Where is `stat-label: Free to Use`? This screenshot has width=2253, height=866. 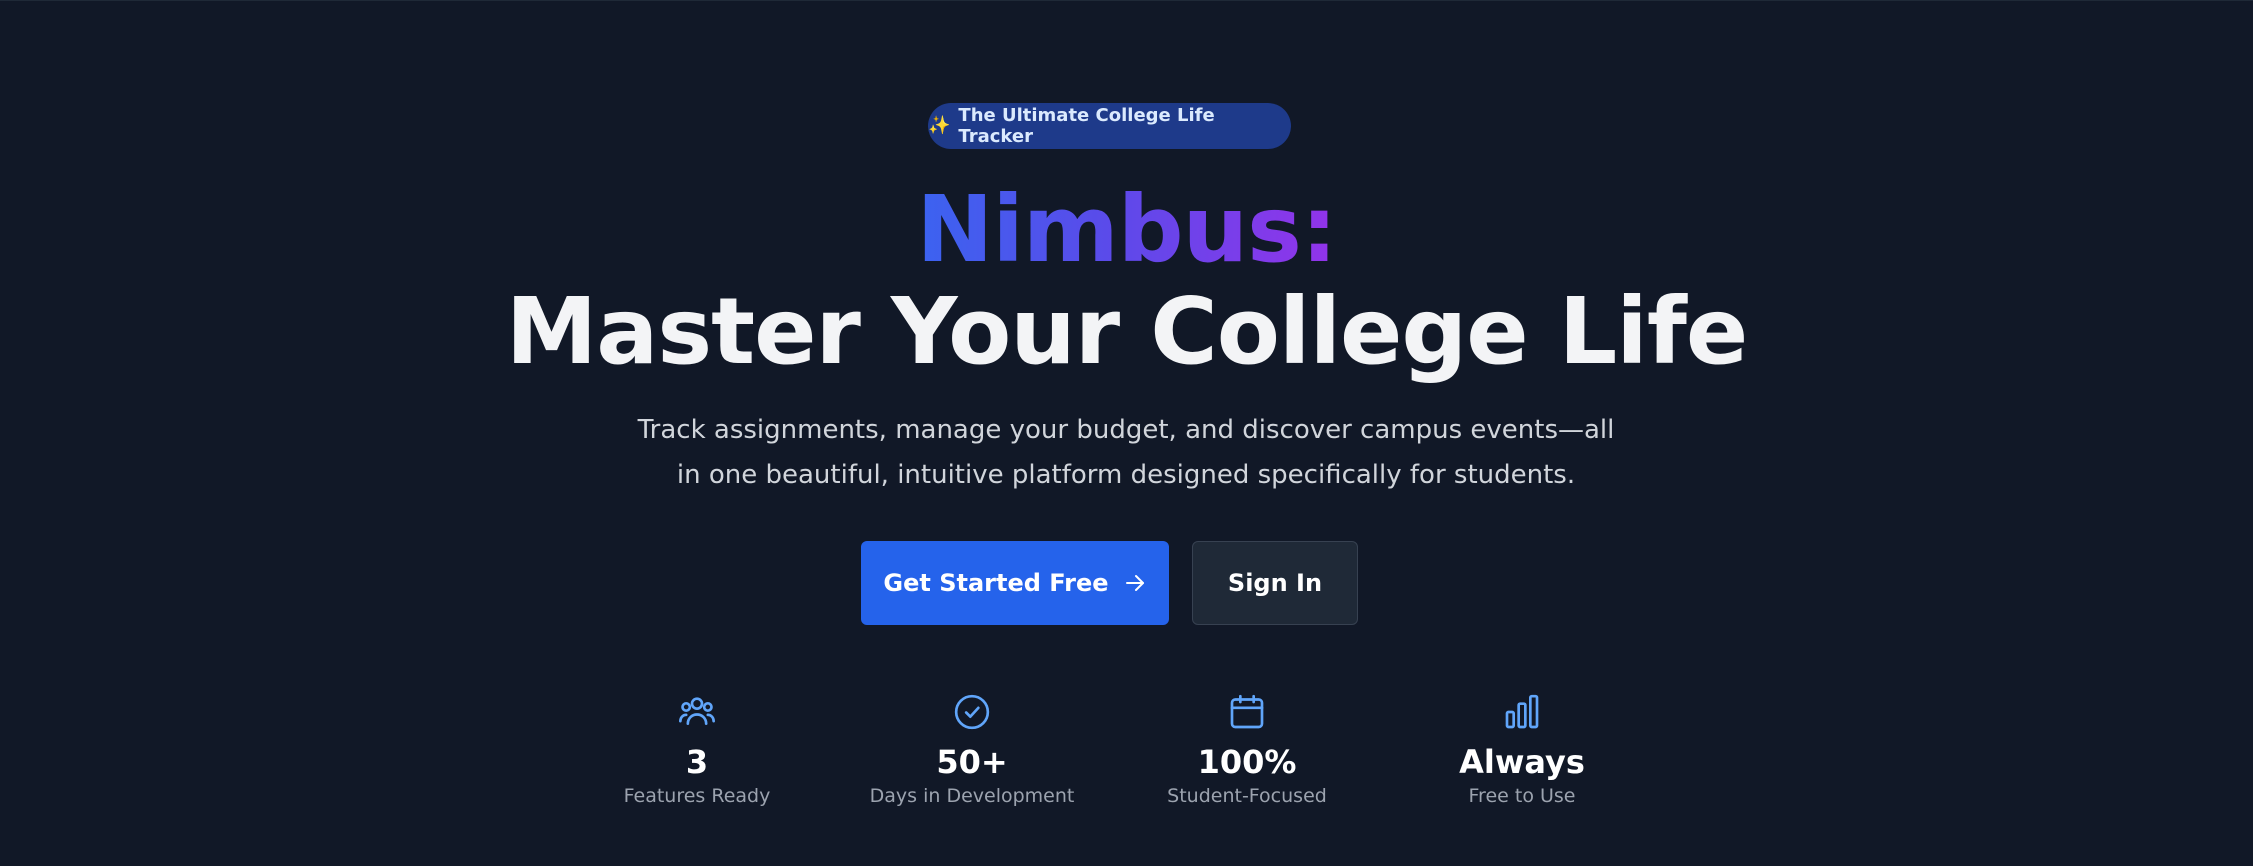 stat-label: Free to Use is located at coordinates (1522, 796).